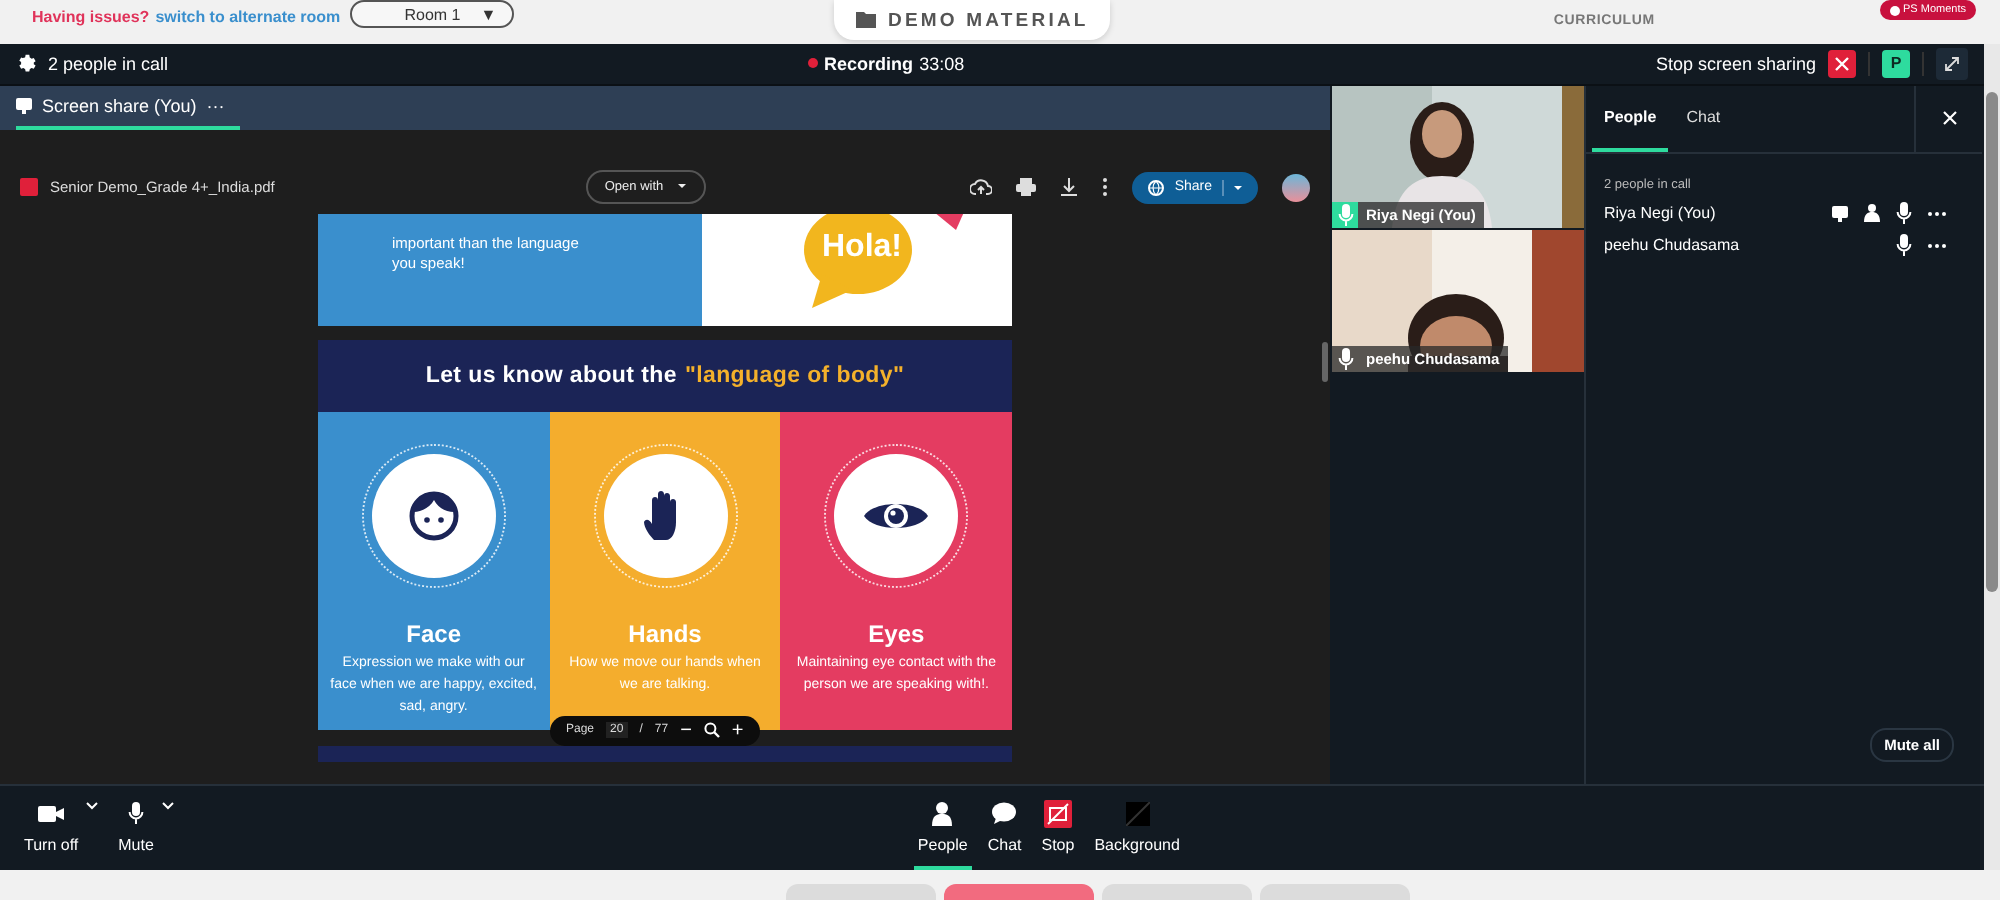 This screenshot has height=900, width=2000. I want to click on camera-icon, so click(51, 813).